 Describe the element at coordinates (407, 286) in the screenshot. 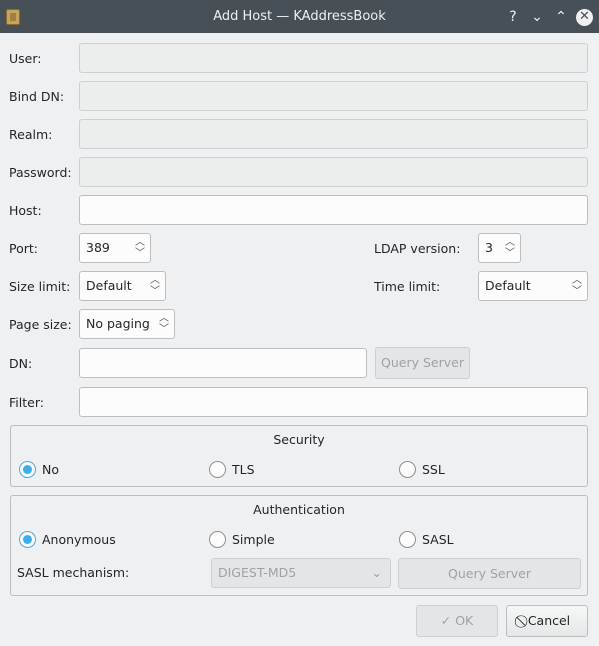

I see `time-limit-label: Time limit:` at that location.